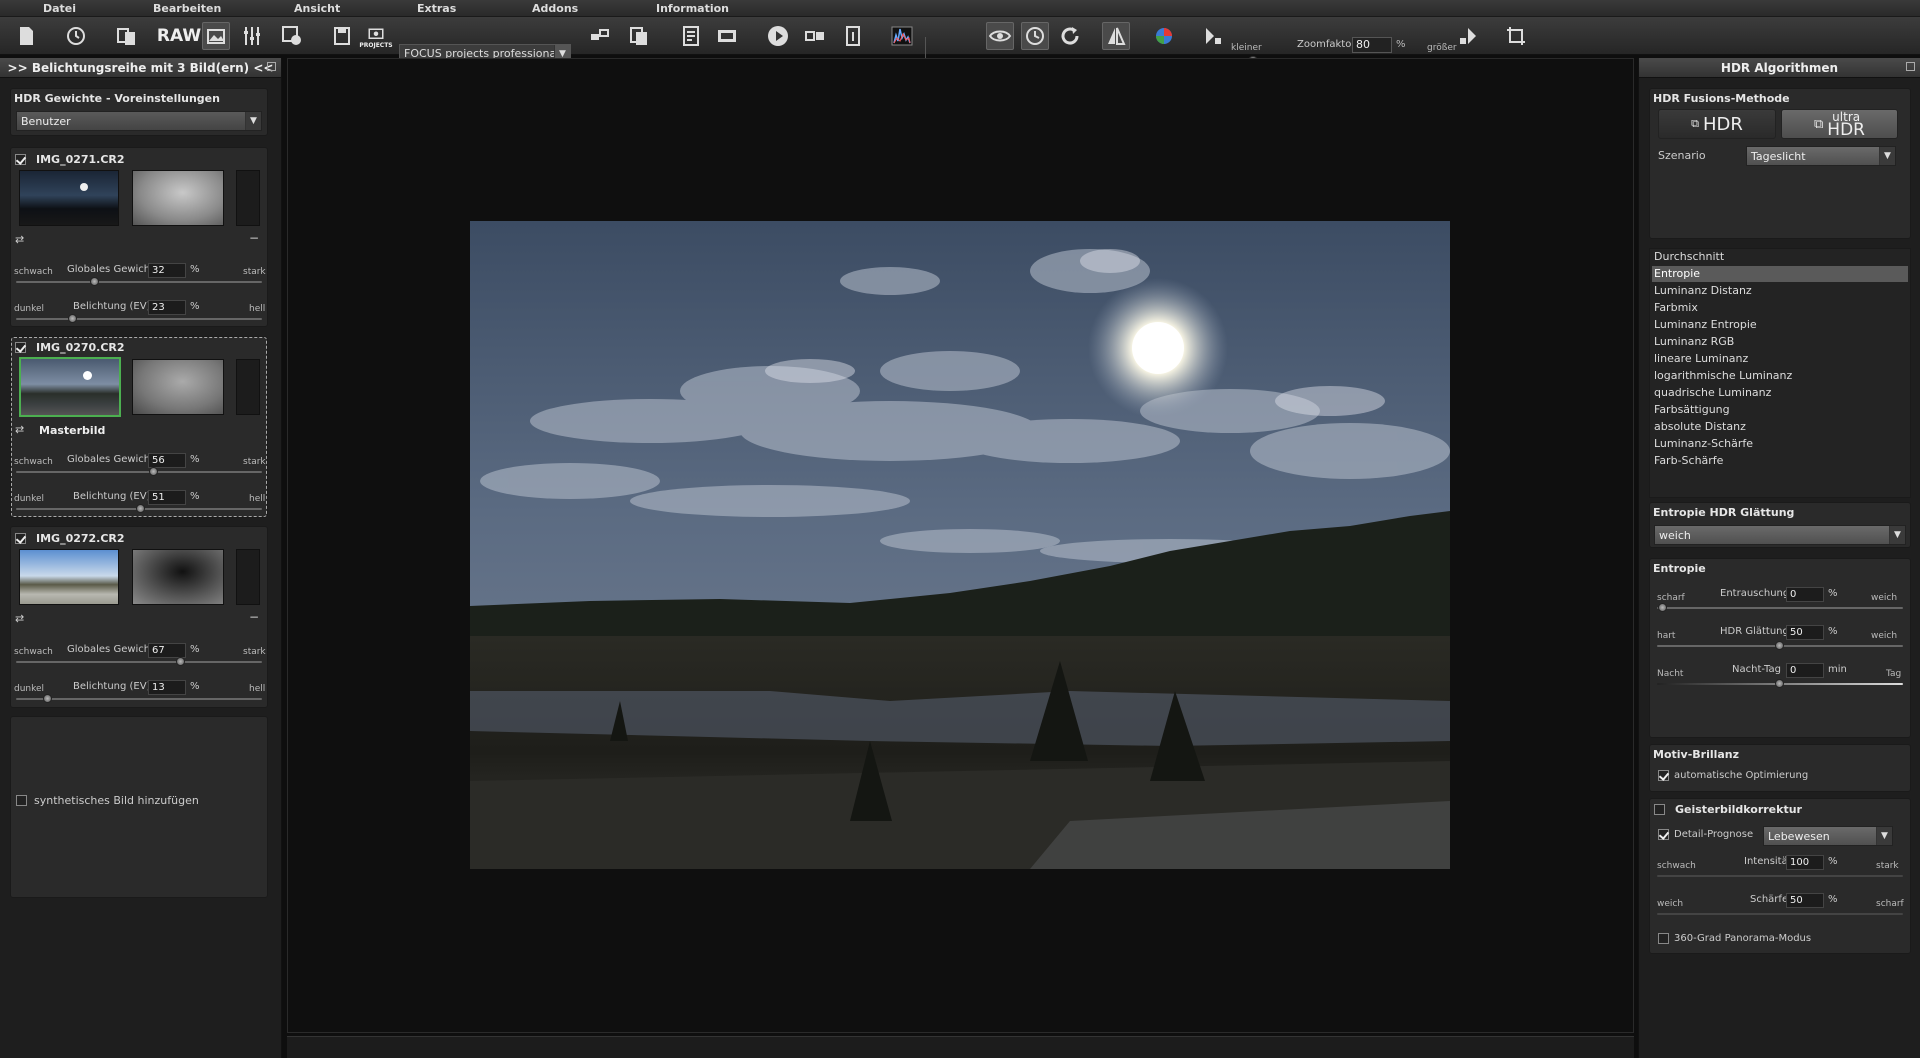 This screenshot has height=1058, width=1920. Describe the element at coordinates (1805, 900) in the screenshot. I see `sharpness-input: 50` at that location.